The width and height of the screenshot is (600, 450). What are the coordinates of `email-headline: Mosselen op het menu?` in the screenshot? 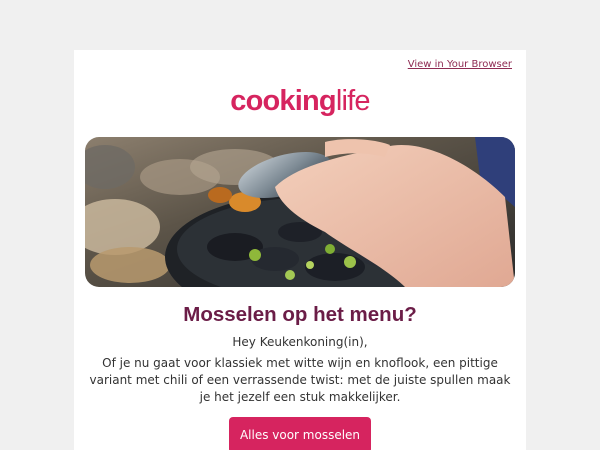 It's located at (300, 314).